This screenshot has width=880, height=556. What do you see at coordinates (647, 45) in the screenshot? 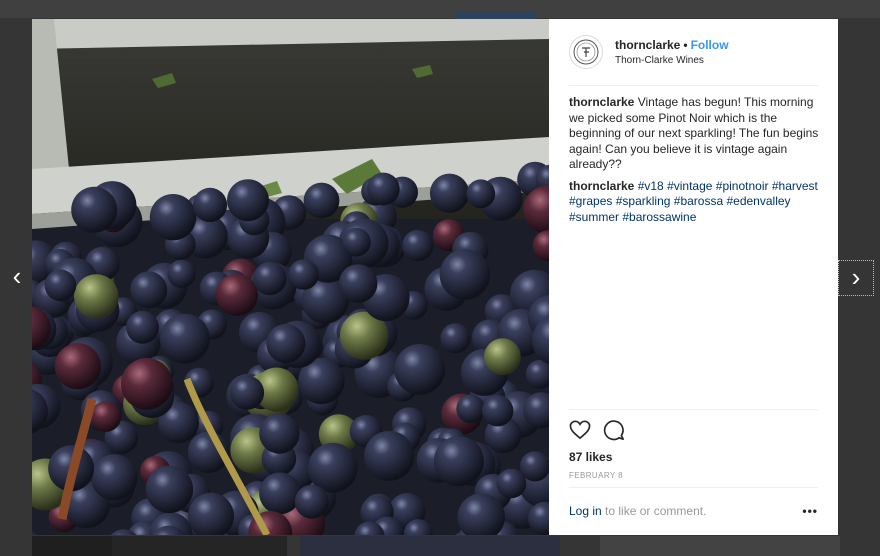
I see `username-link: thornclarke` at bounding box center [647, 45].